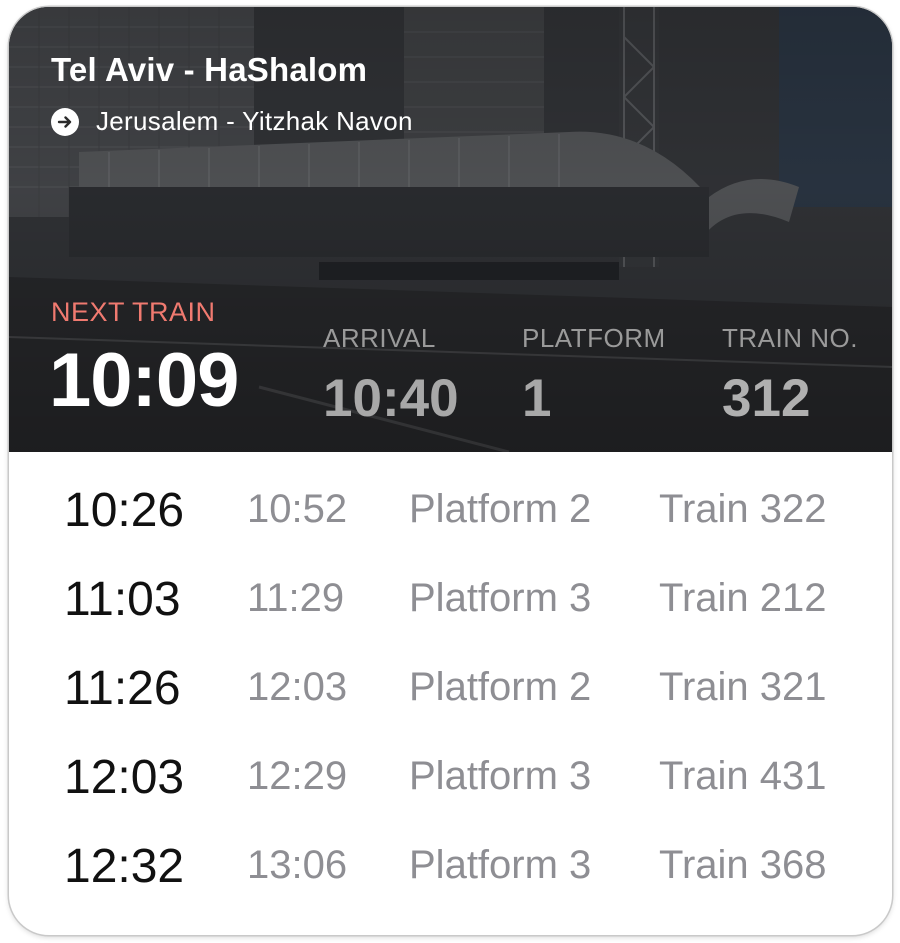  Describe the element at coordinates (133, 312) in the screenshot. I see `next-train-label: NEXT TRAIN` at that location.